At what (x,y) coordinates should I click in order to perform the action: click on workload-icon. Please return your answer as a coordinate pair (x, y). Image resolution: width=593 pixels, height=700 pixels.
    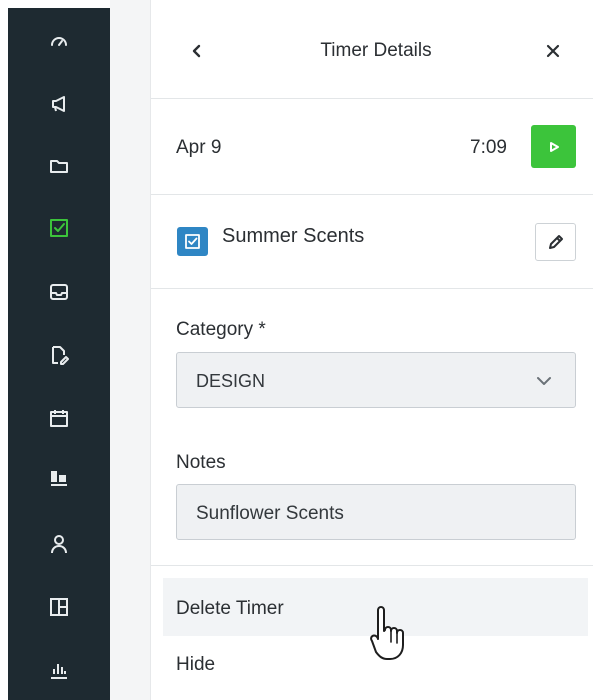
    Looking at the image, I should click on (59, 478).